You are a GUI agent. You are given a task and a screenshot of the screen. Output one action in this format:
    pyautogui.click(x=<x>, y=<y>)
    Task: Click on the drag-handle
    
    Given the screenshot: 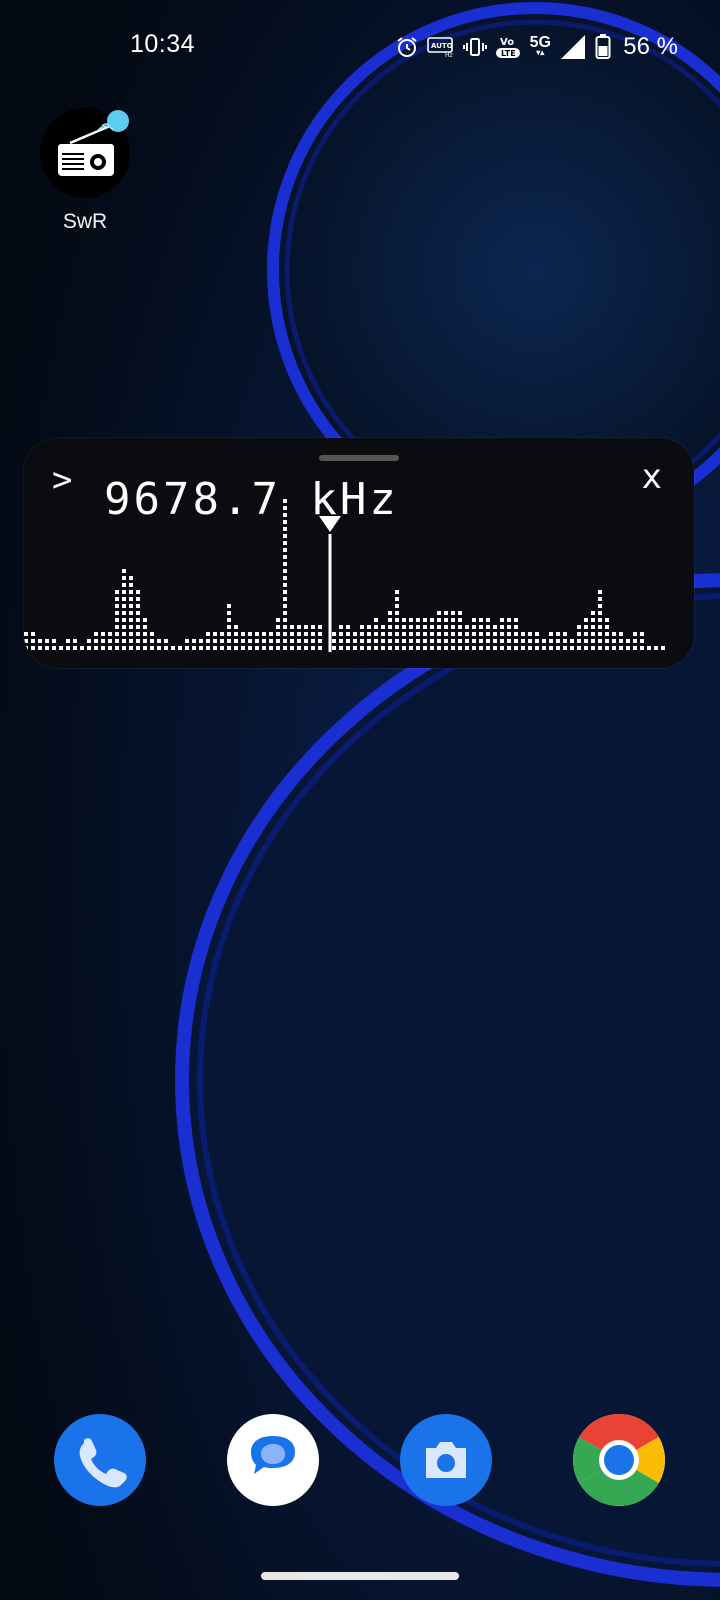 What is the action you would take?
    pyautogui.click(x=359, y=458)
    